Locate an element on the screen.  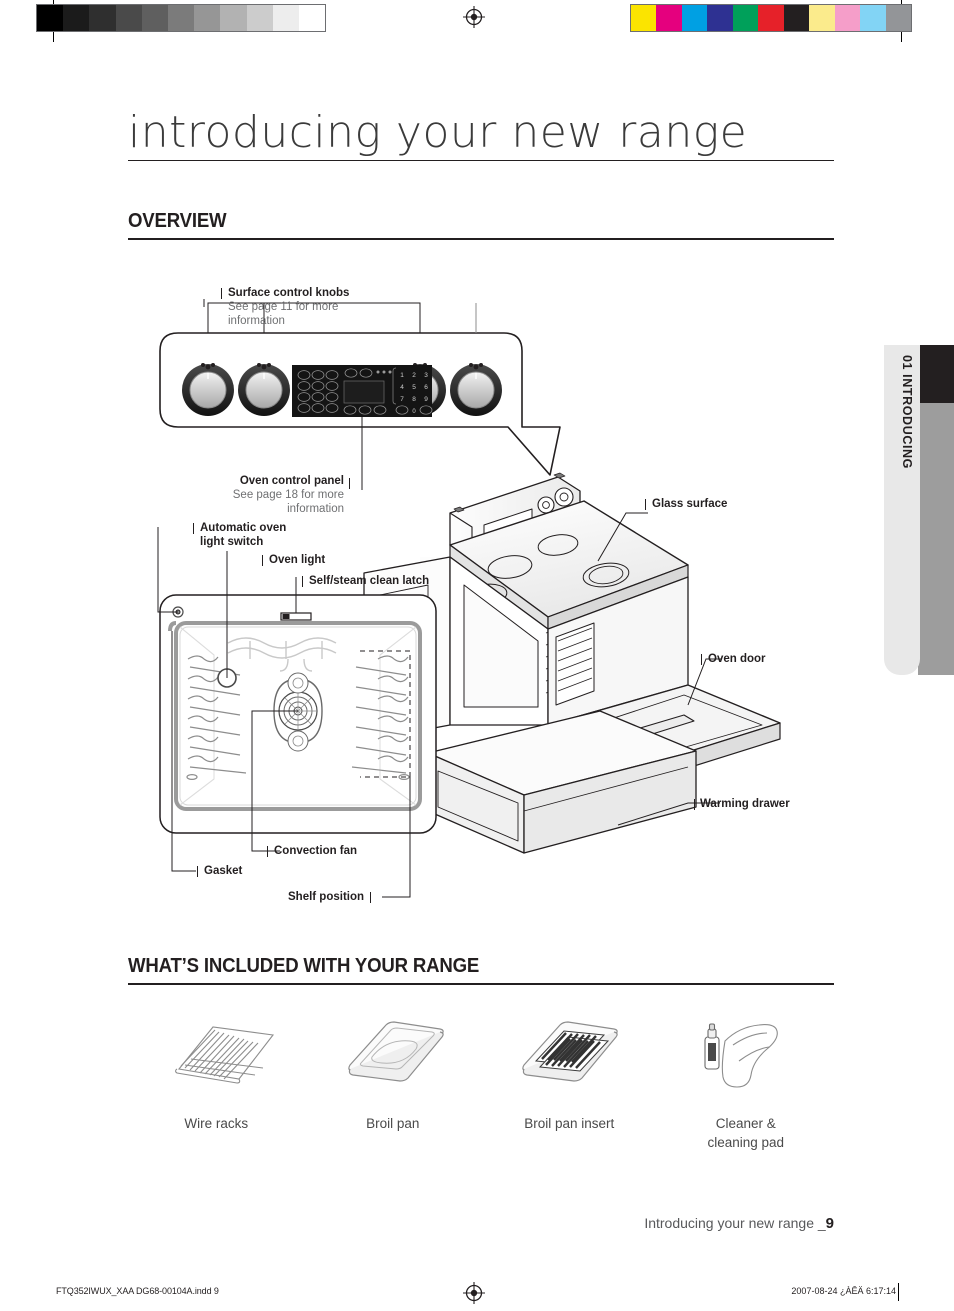
callout-oven-light: Oven light is located at coordinates (297, 560).